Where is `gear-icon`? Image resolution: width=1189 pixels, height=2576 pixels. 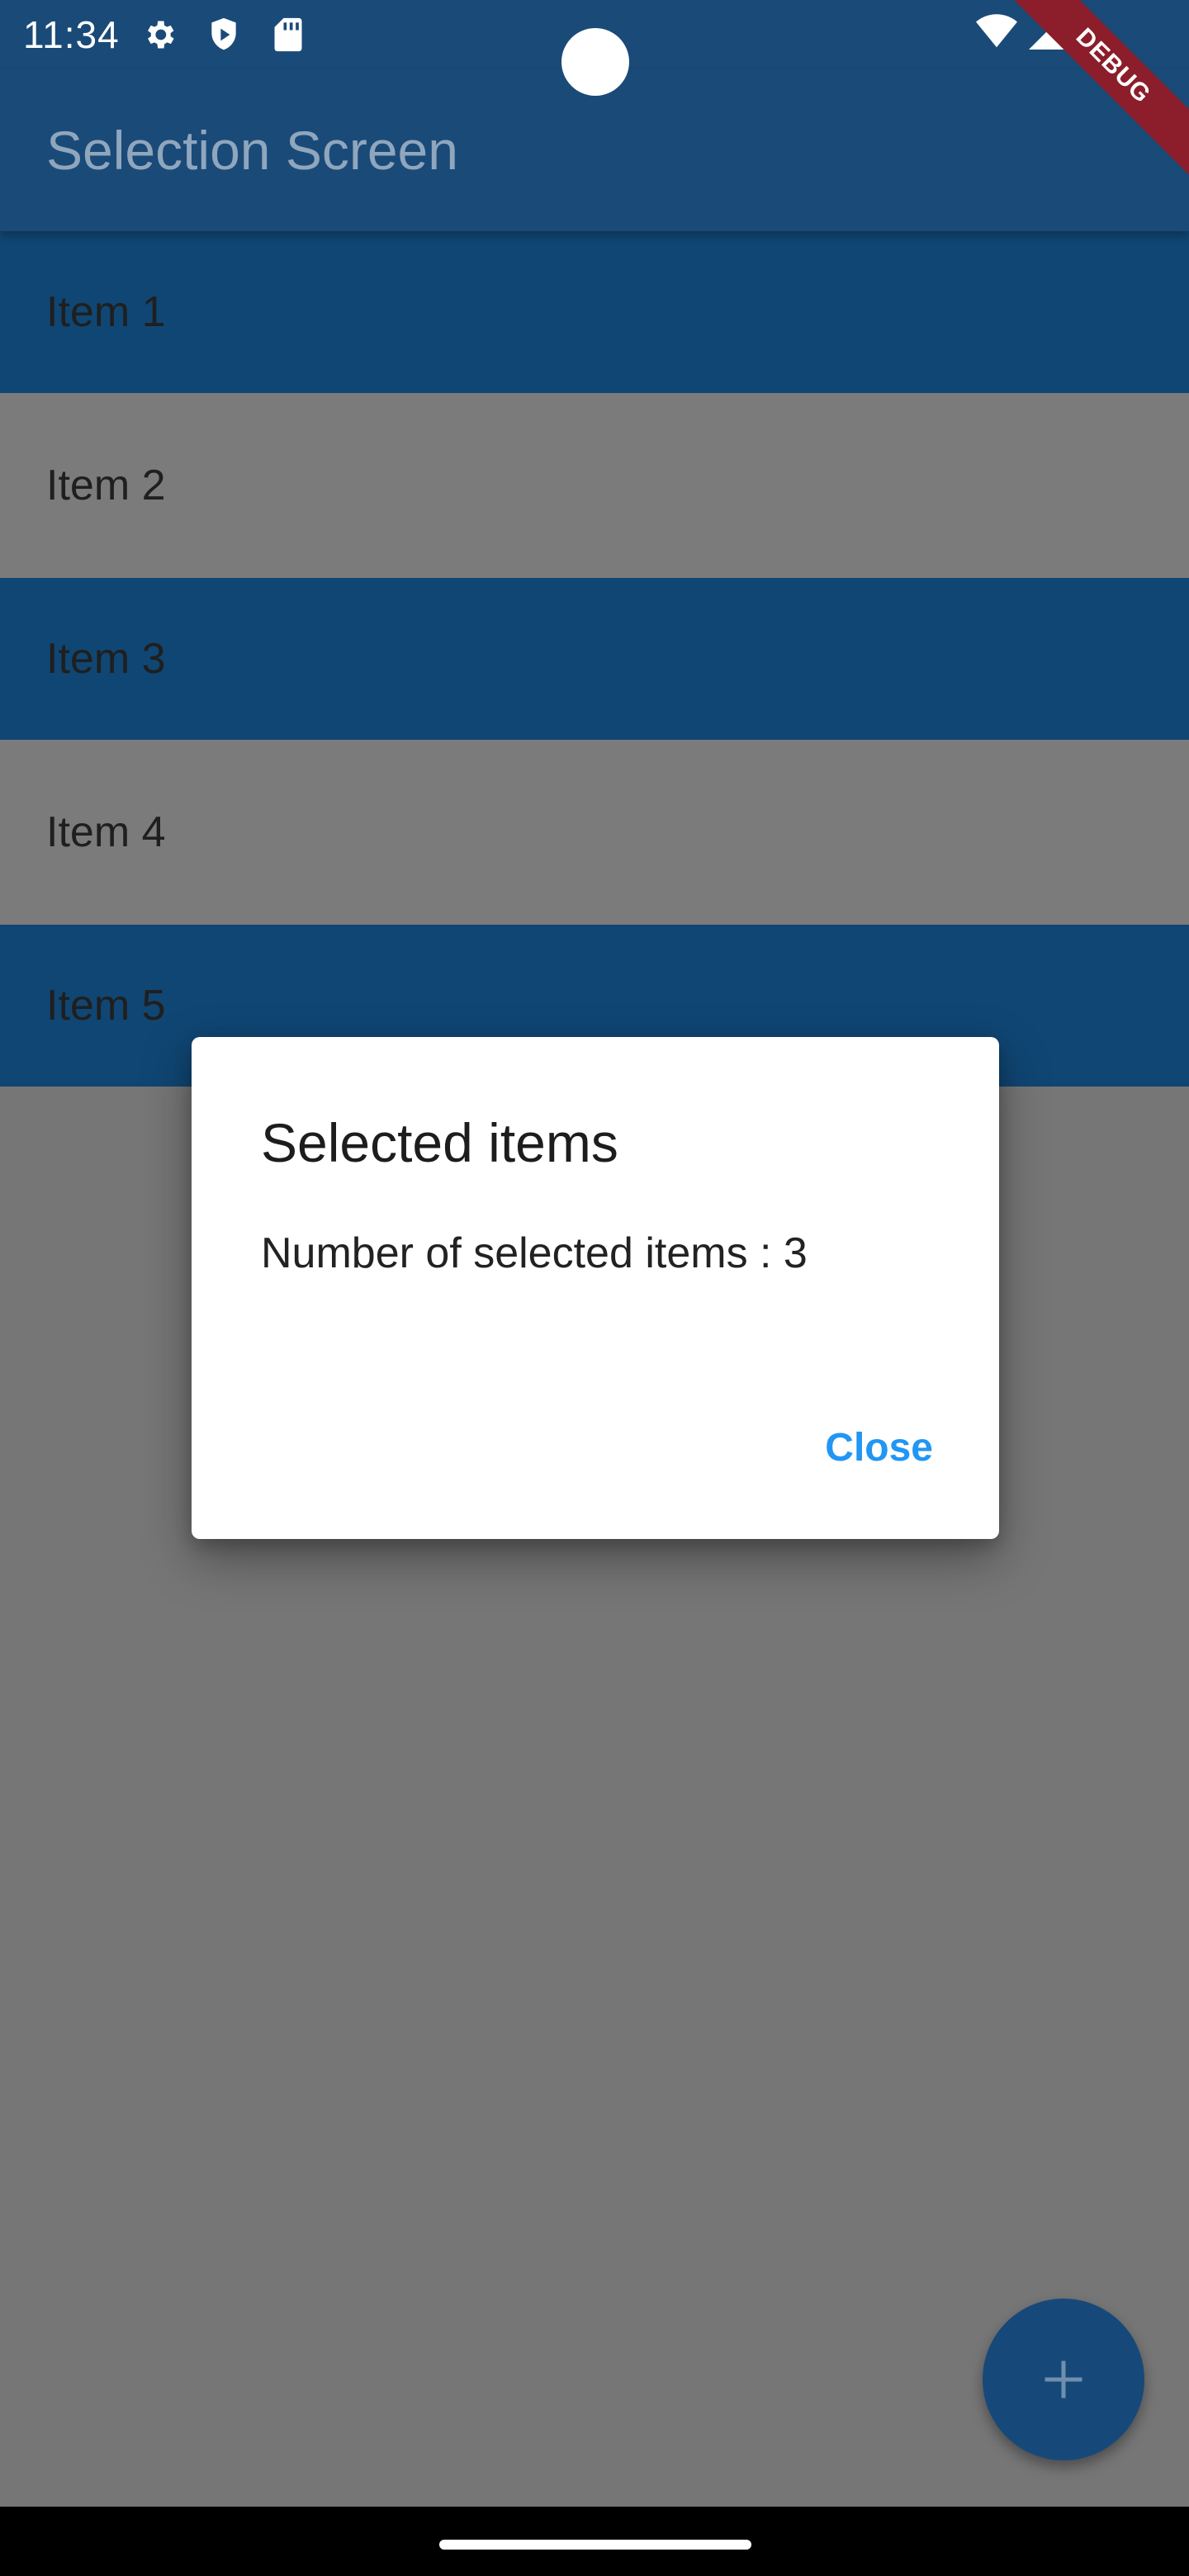 gear-icon is located at coordinates (159, 34).